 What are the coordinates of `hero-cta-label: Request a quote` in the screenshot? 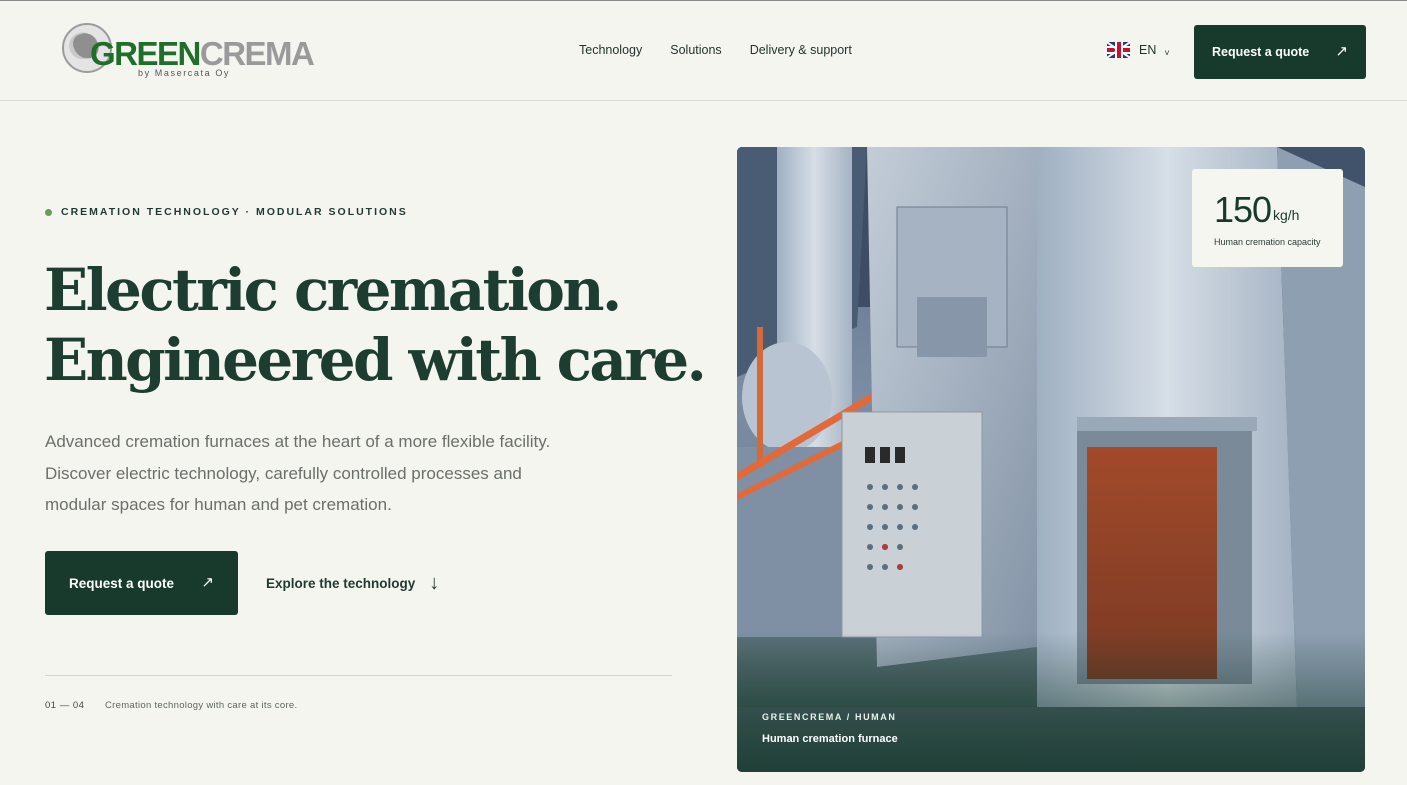 It's located at (122, 583).